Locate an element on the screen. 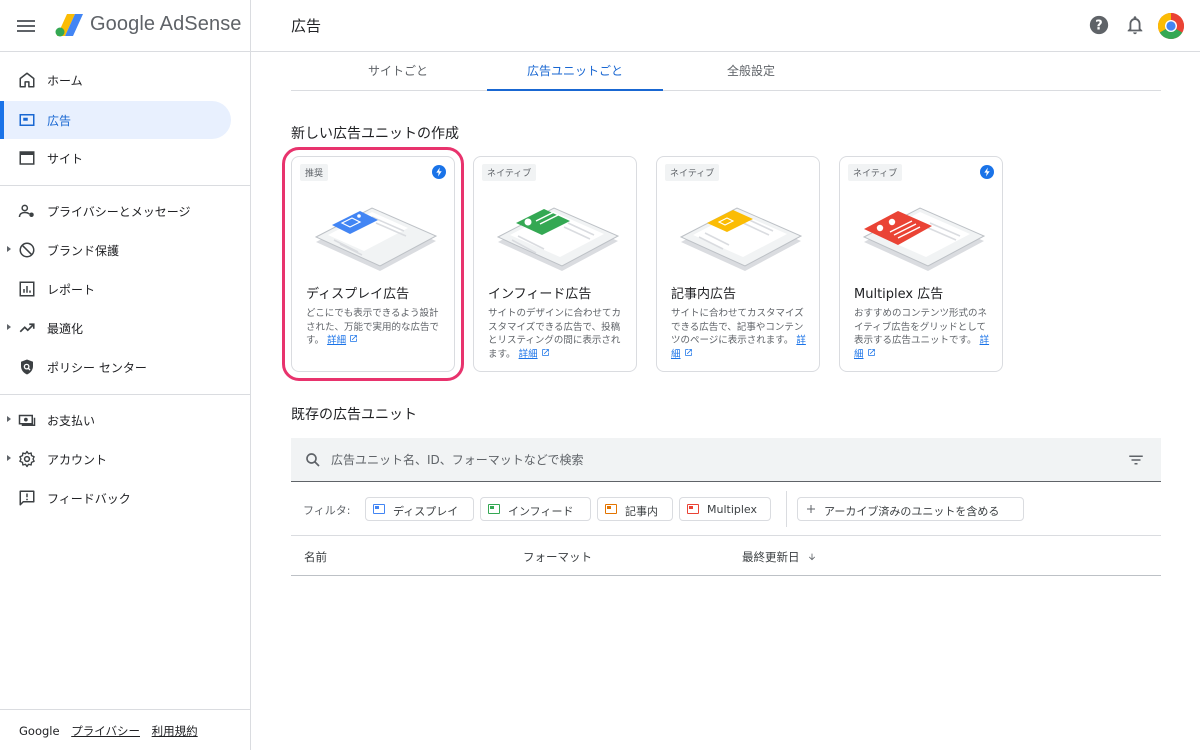  search-icon is located at coordinates (313, 462).